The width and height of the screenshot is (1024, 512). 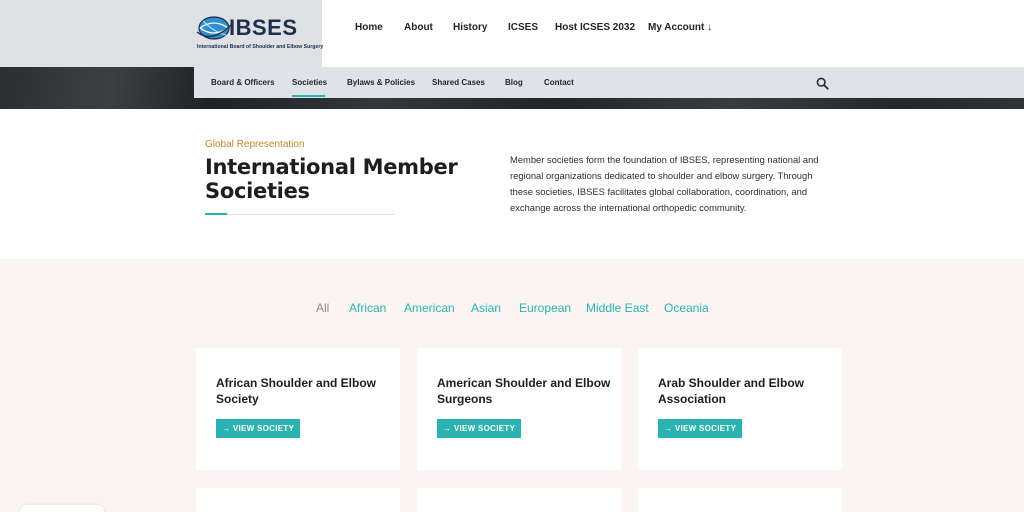 I want to click on subnav-shared-cases: Shared Cases, so click(x=458, y=82).